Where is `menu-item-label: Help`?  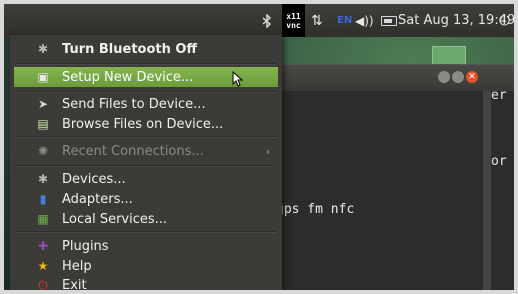 menu-item-label: Help is located at coordinates (77, 266).